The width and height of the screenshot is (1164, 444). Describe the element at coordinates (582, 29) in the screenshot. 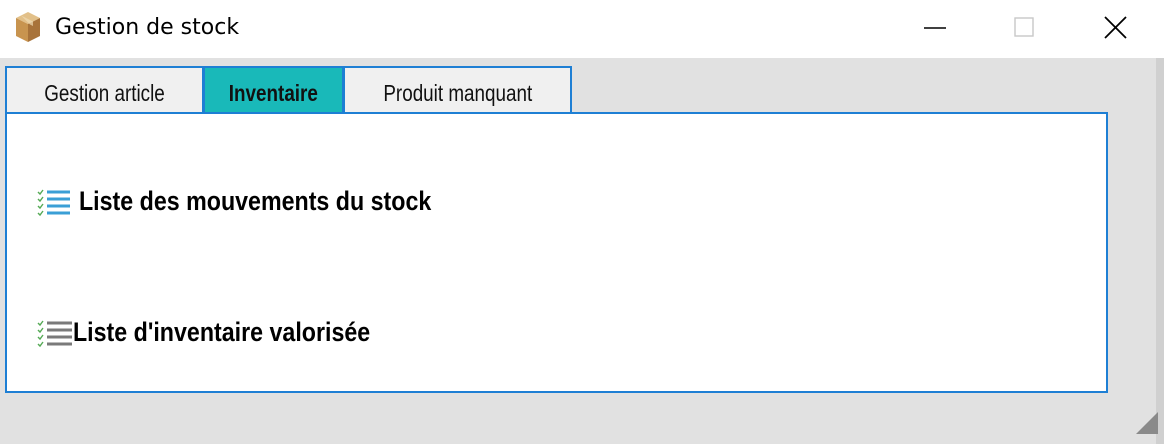

I see `title-bar: Gestion de stock` at that location.